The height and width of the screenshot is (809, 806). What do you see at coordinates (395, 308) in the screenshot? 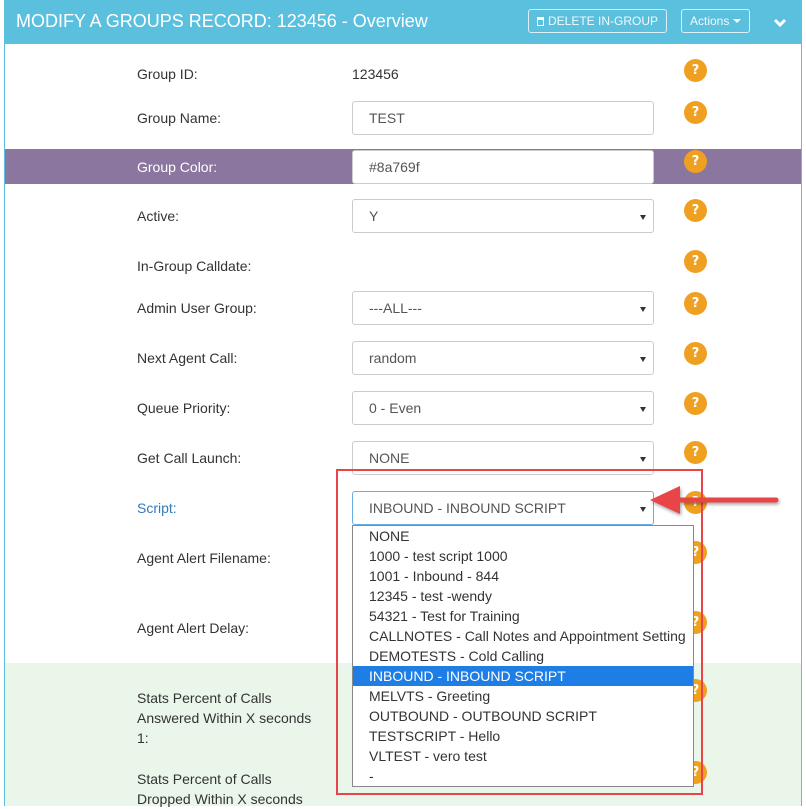
I see `admin-user-group-value: ---ALL---` at bounding box center [395, 308].